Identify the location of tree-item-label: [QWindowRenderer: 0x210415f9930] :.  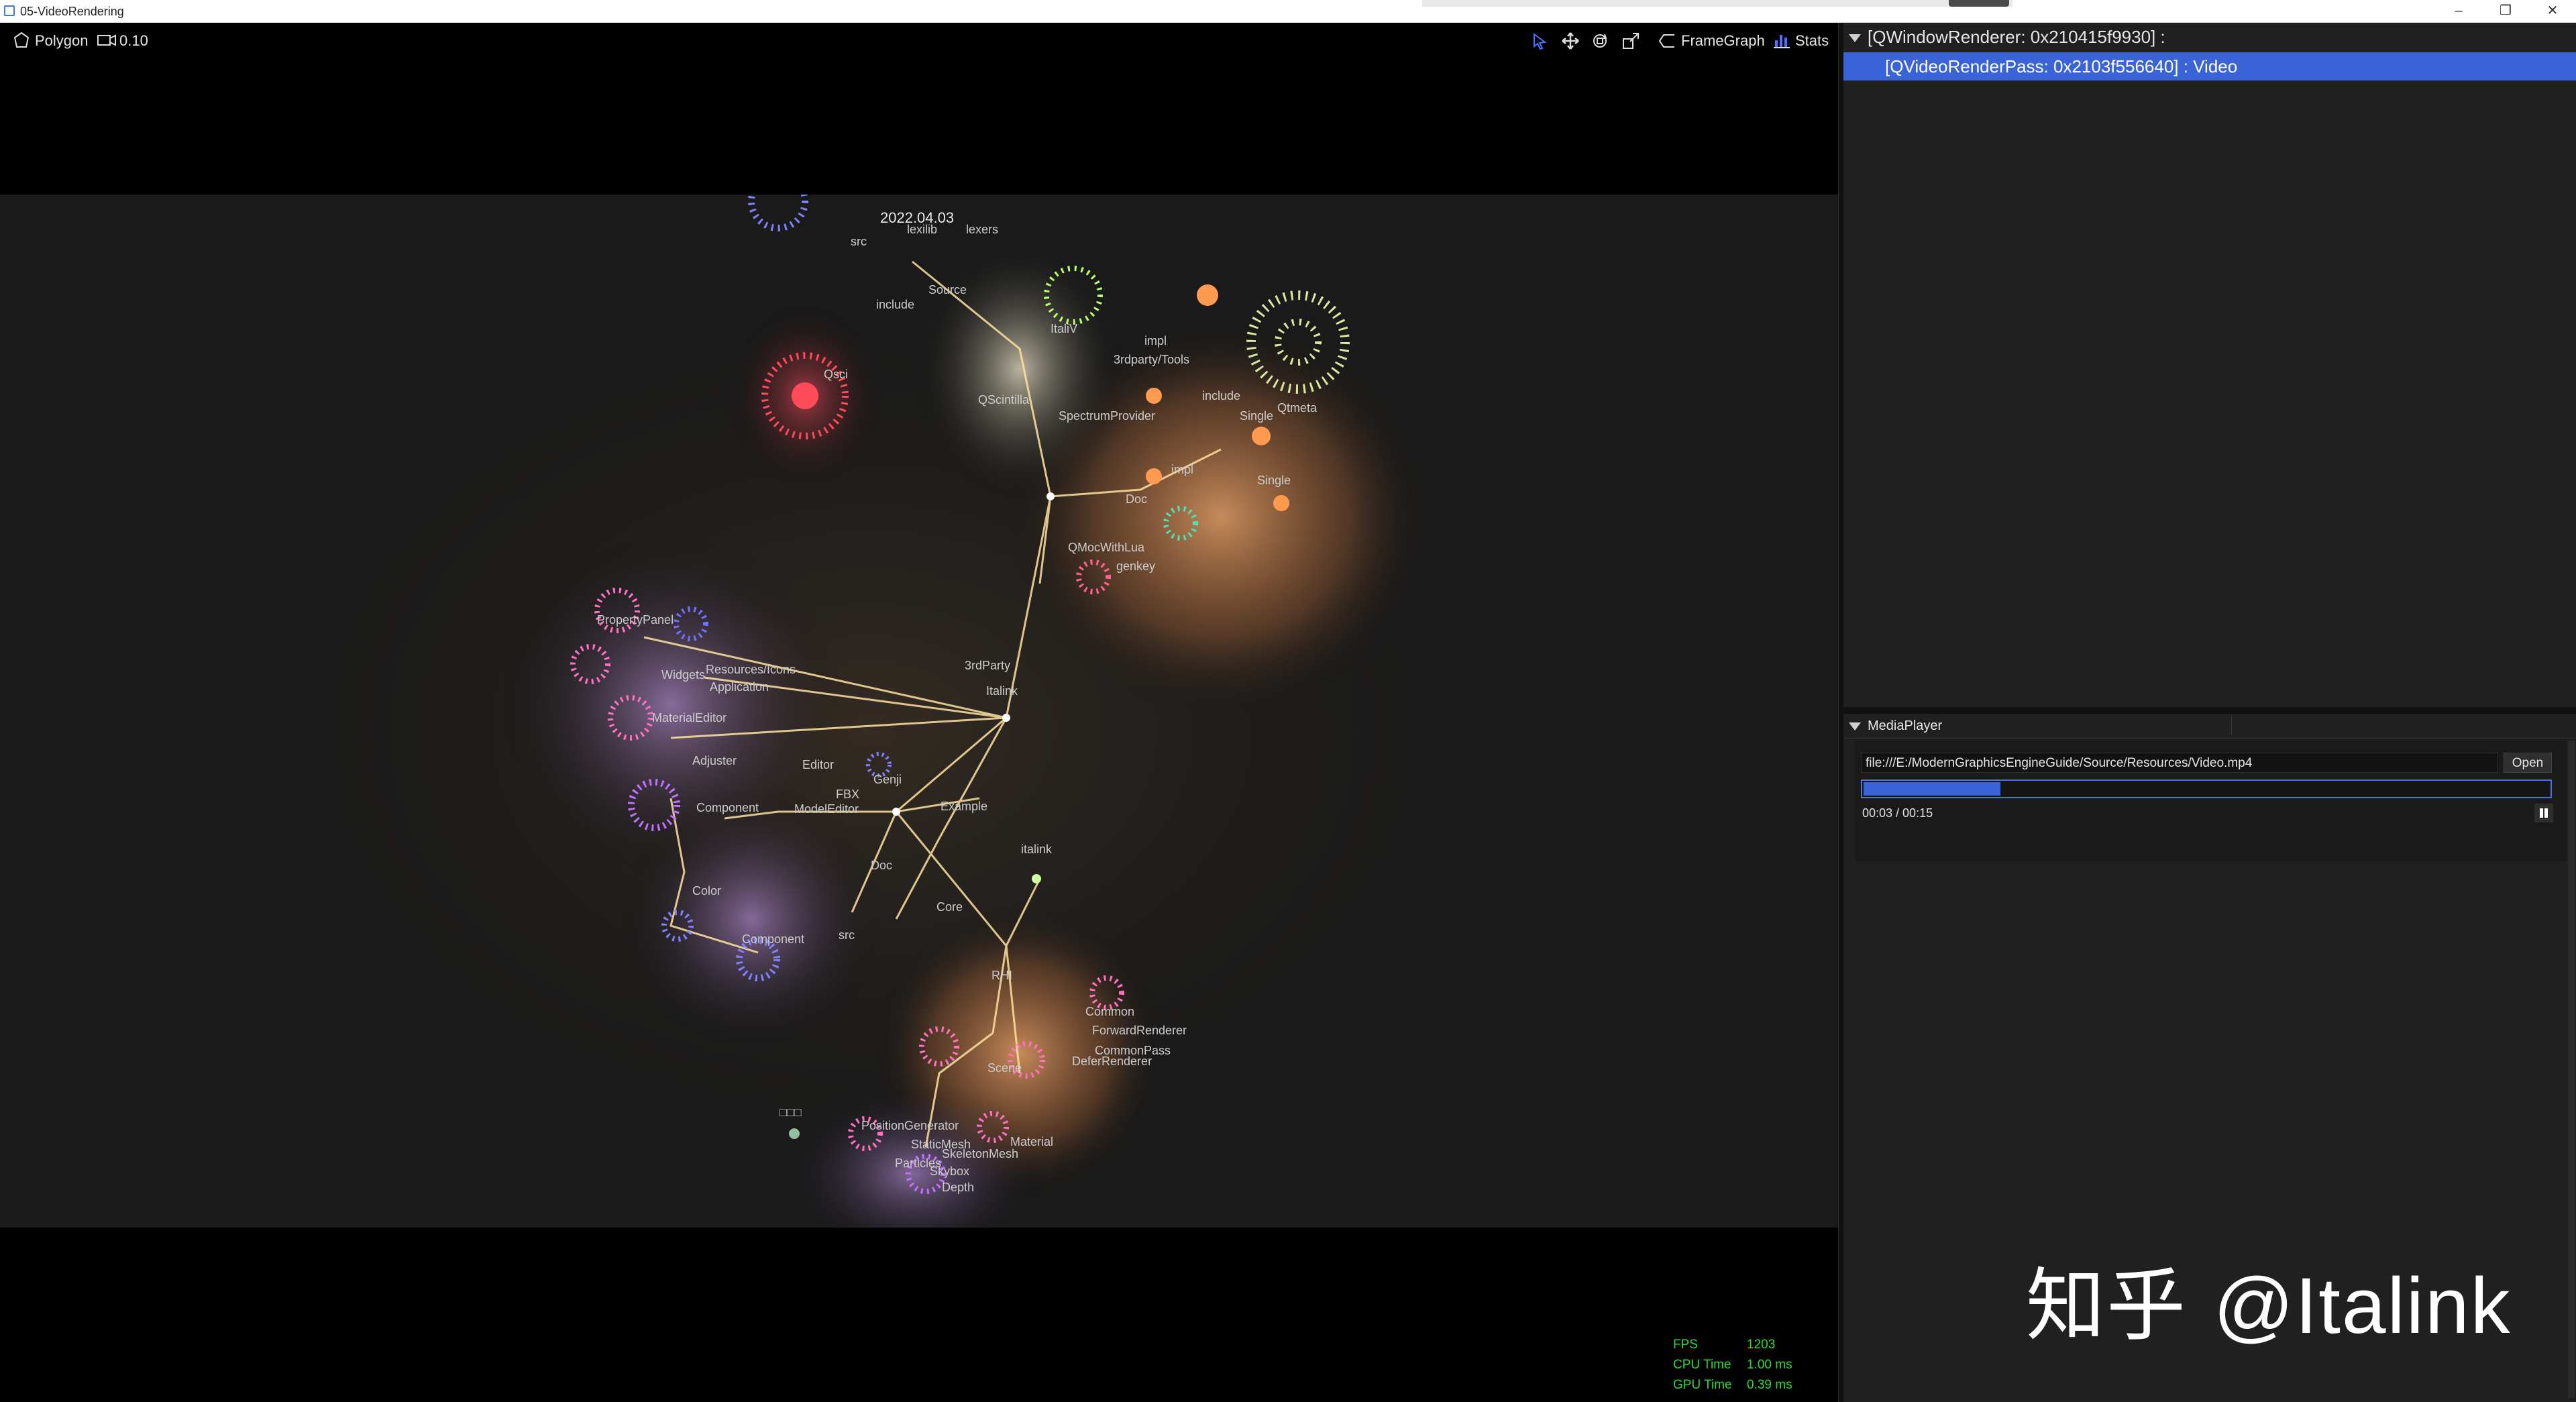
(2016, 37).